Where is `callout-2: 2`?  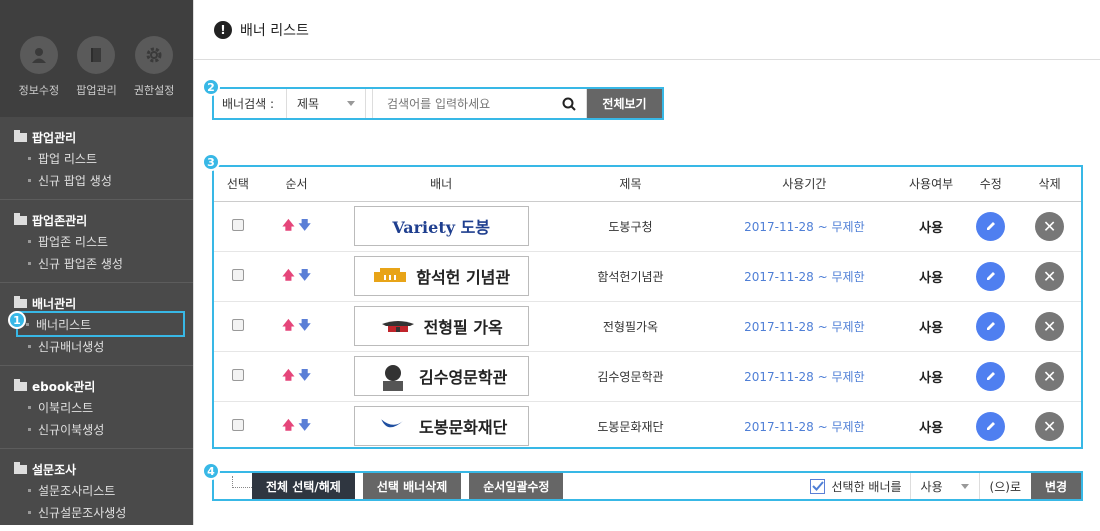
callout-2: 2 is located at coordinates (211, 87).